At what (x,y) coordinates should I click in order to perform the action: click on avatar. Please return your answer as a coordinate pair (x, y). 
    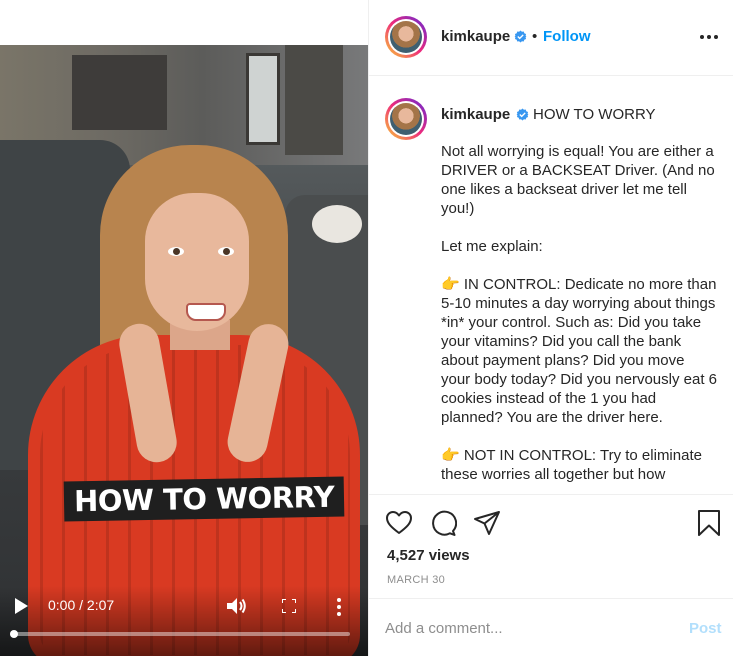
    Looking at the image, I should click on (406, 37).